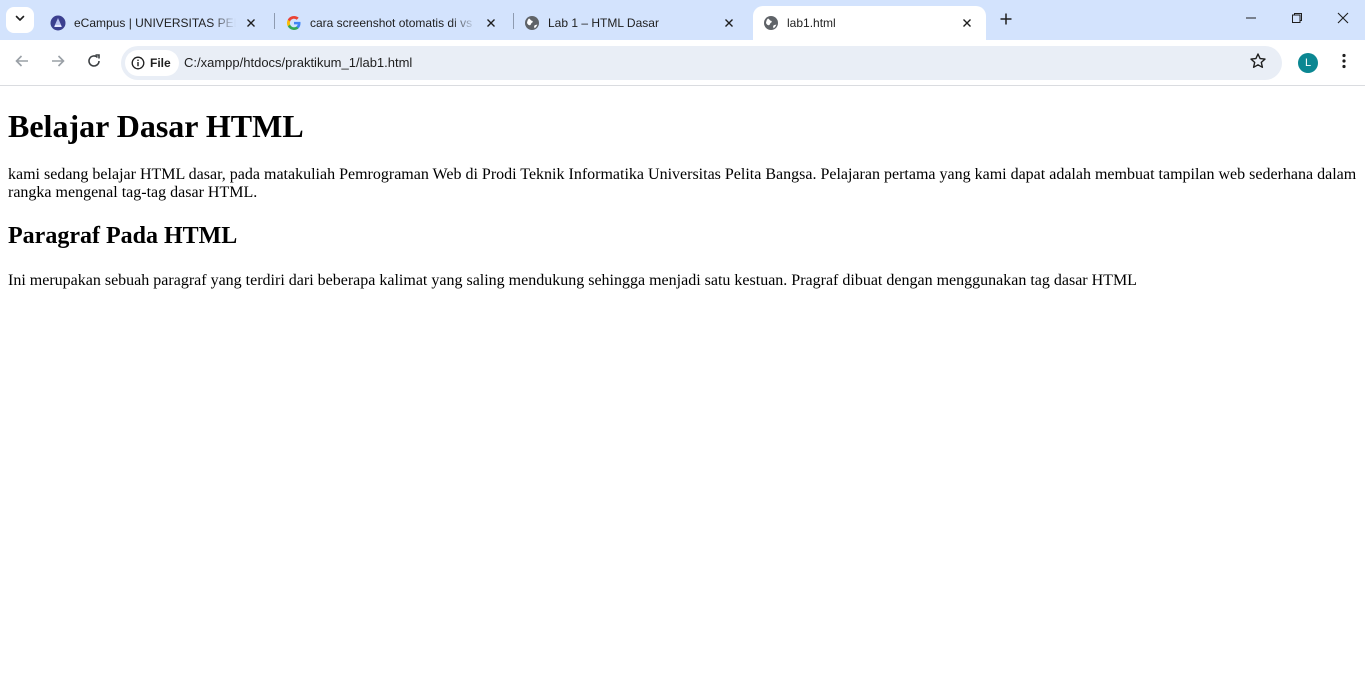  I want to click on chevron-down-icon, so click(20, 20).